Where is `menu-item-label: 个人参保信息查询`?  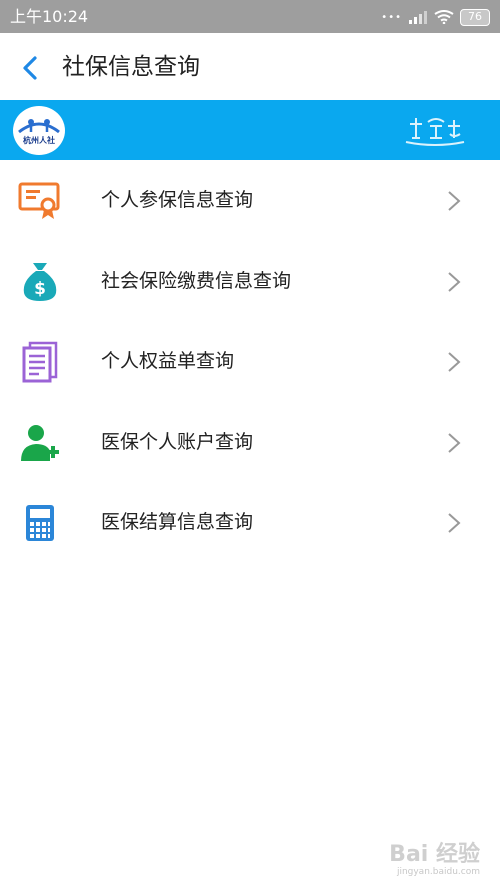
menu-item-label: 个人参保信息查询 is located at coordinates (177, 200).